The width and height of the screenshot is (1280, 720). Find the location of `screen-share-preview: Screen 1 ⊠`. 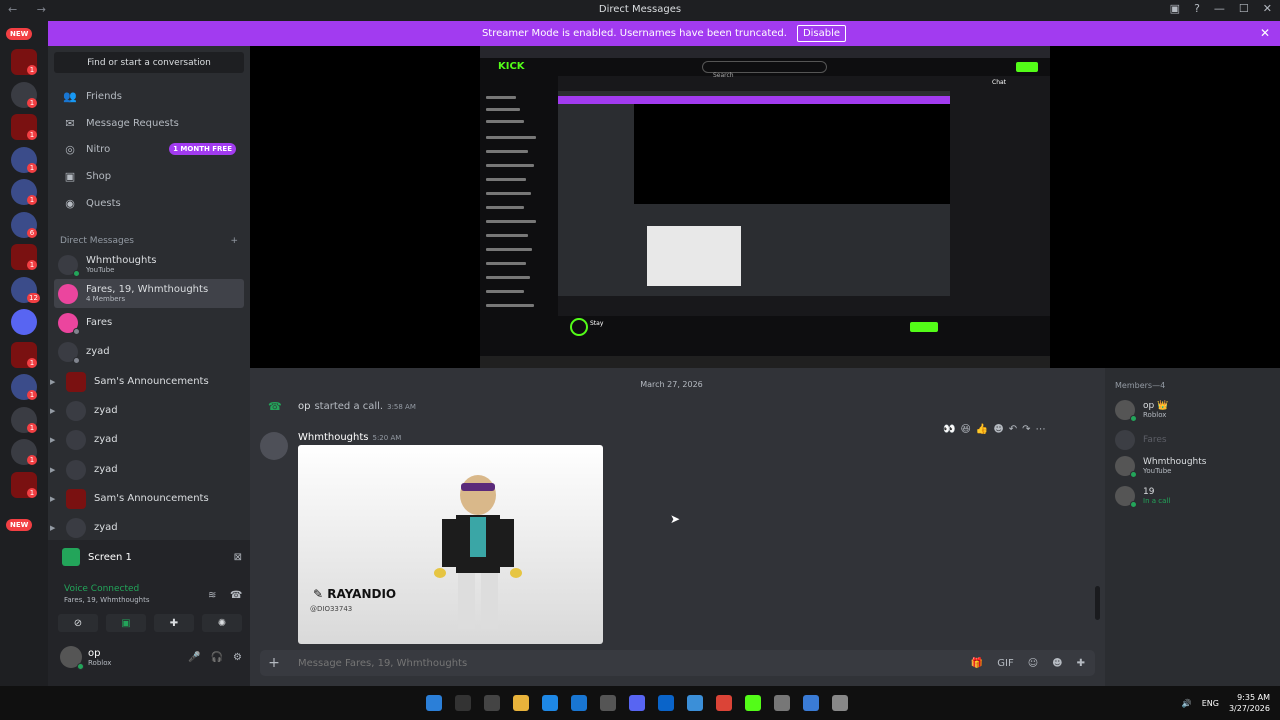

screen-share-preview: Screen 1 ⊠ is located at coordinates (152, 557).